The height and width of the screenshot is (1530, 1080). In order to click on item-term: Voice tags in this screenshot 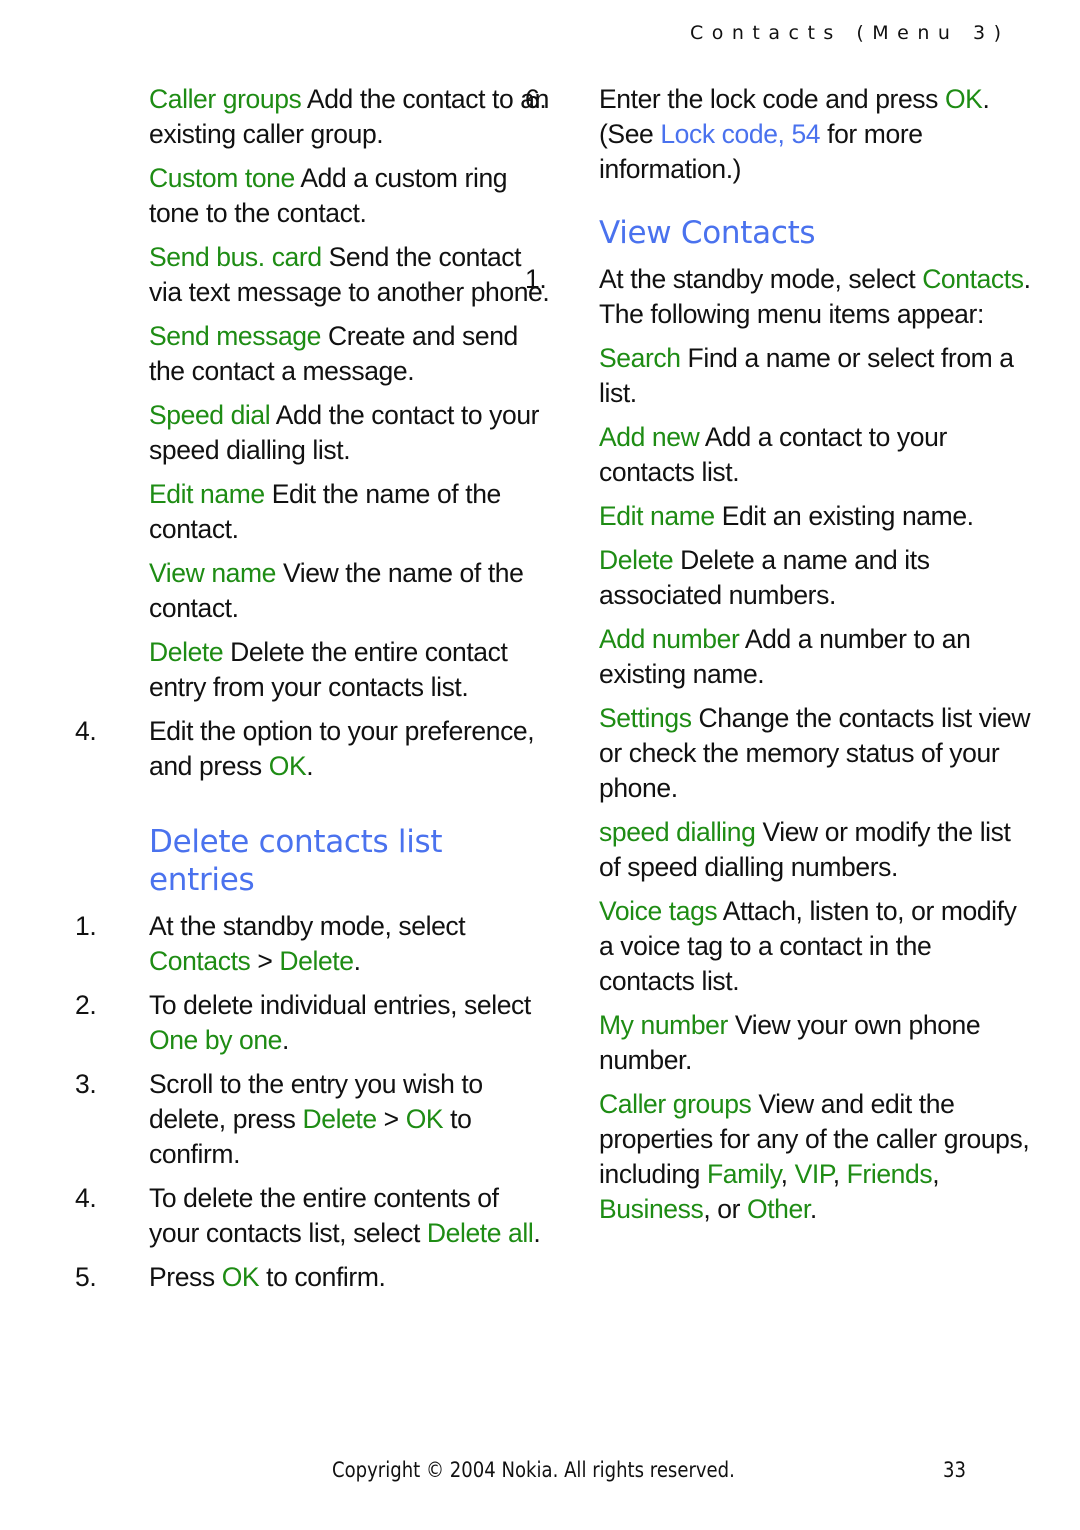, I will do `click(658, 911)`.